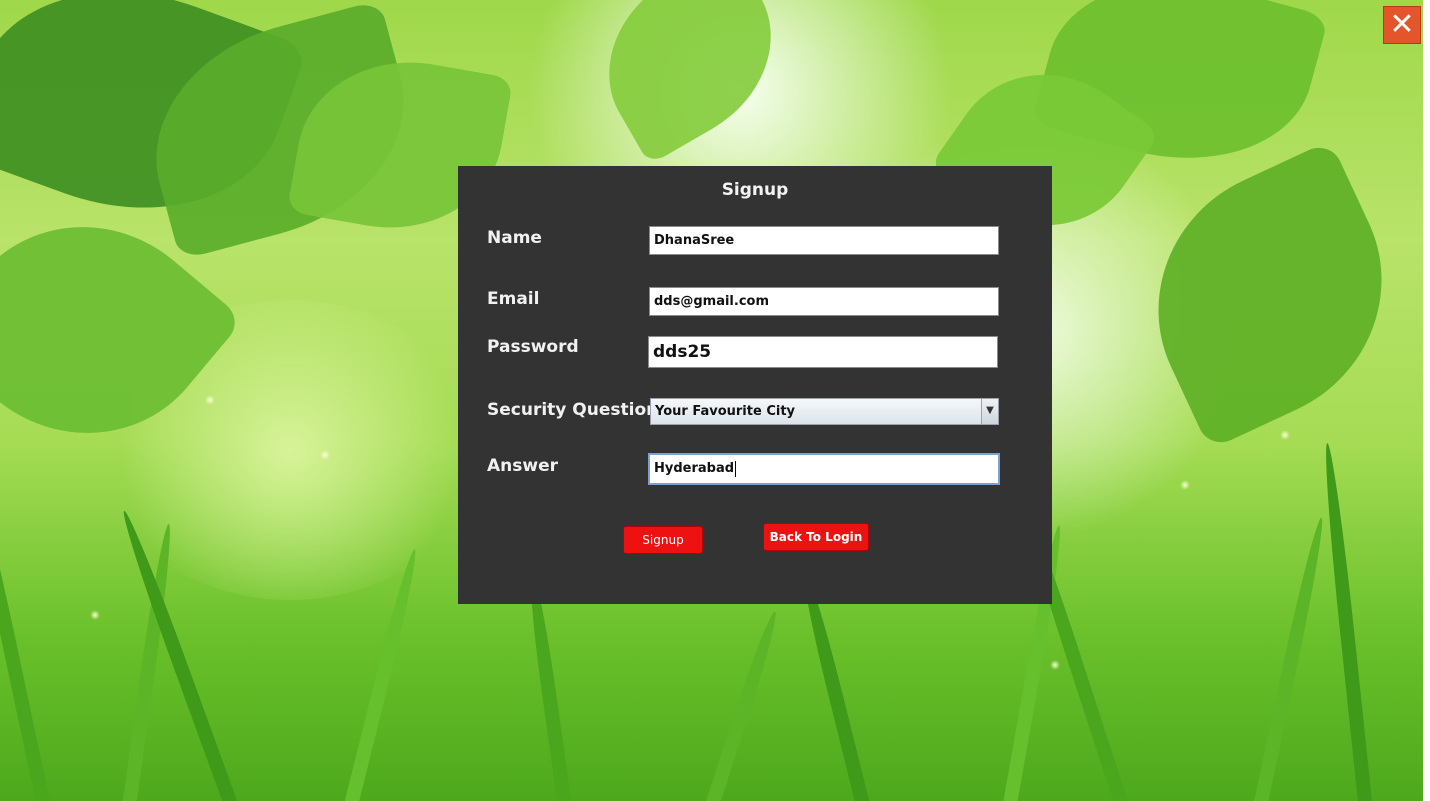 This screenshot has width=1430, height=801. I want to click on name-field: DhanaSree, so click(824, 240).